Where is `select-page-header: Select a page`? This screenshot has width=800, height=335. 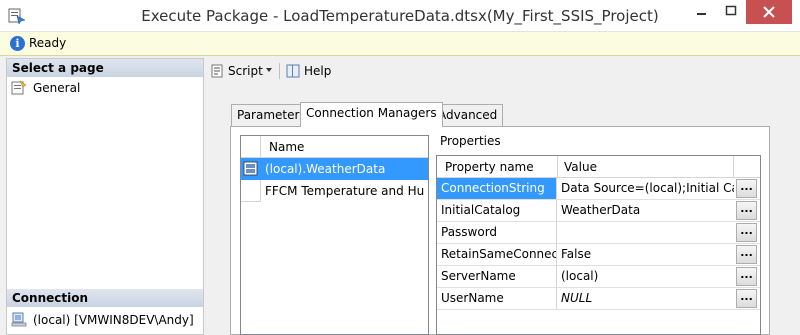 select-page-header: Select a page is located at coordinates (105, 68).